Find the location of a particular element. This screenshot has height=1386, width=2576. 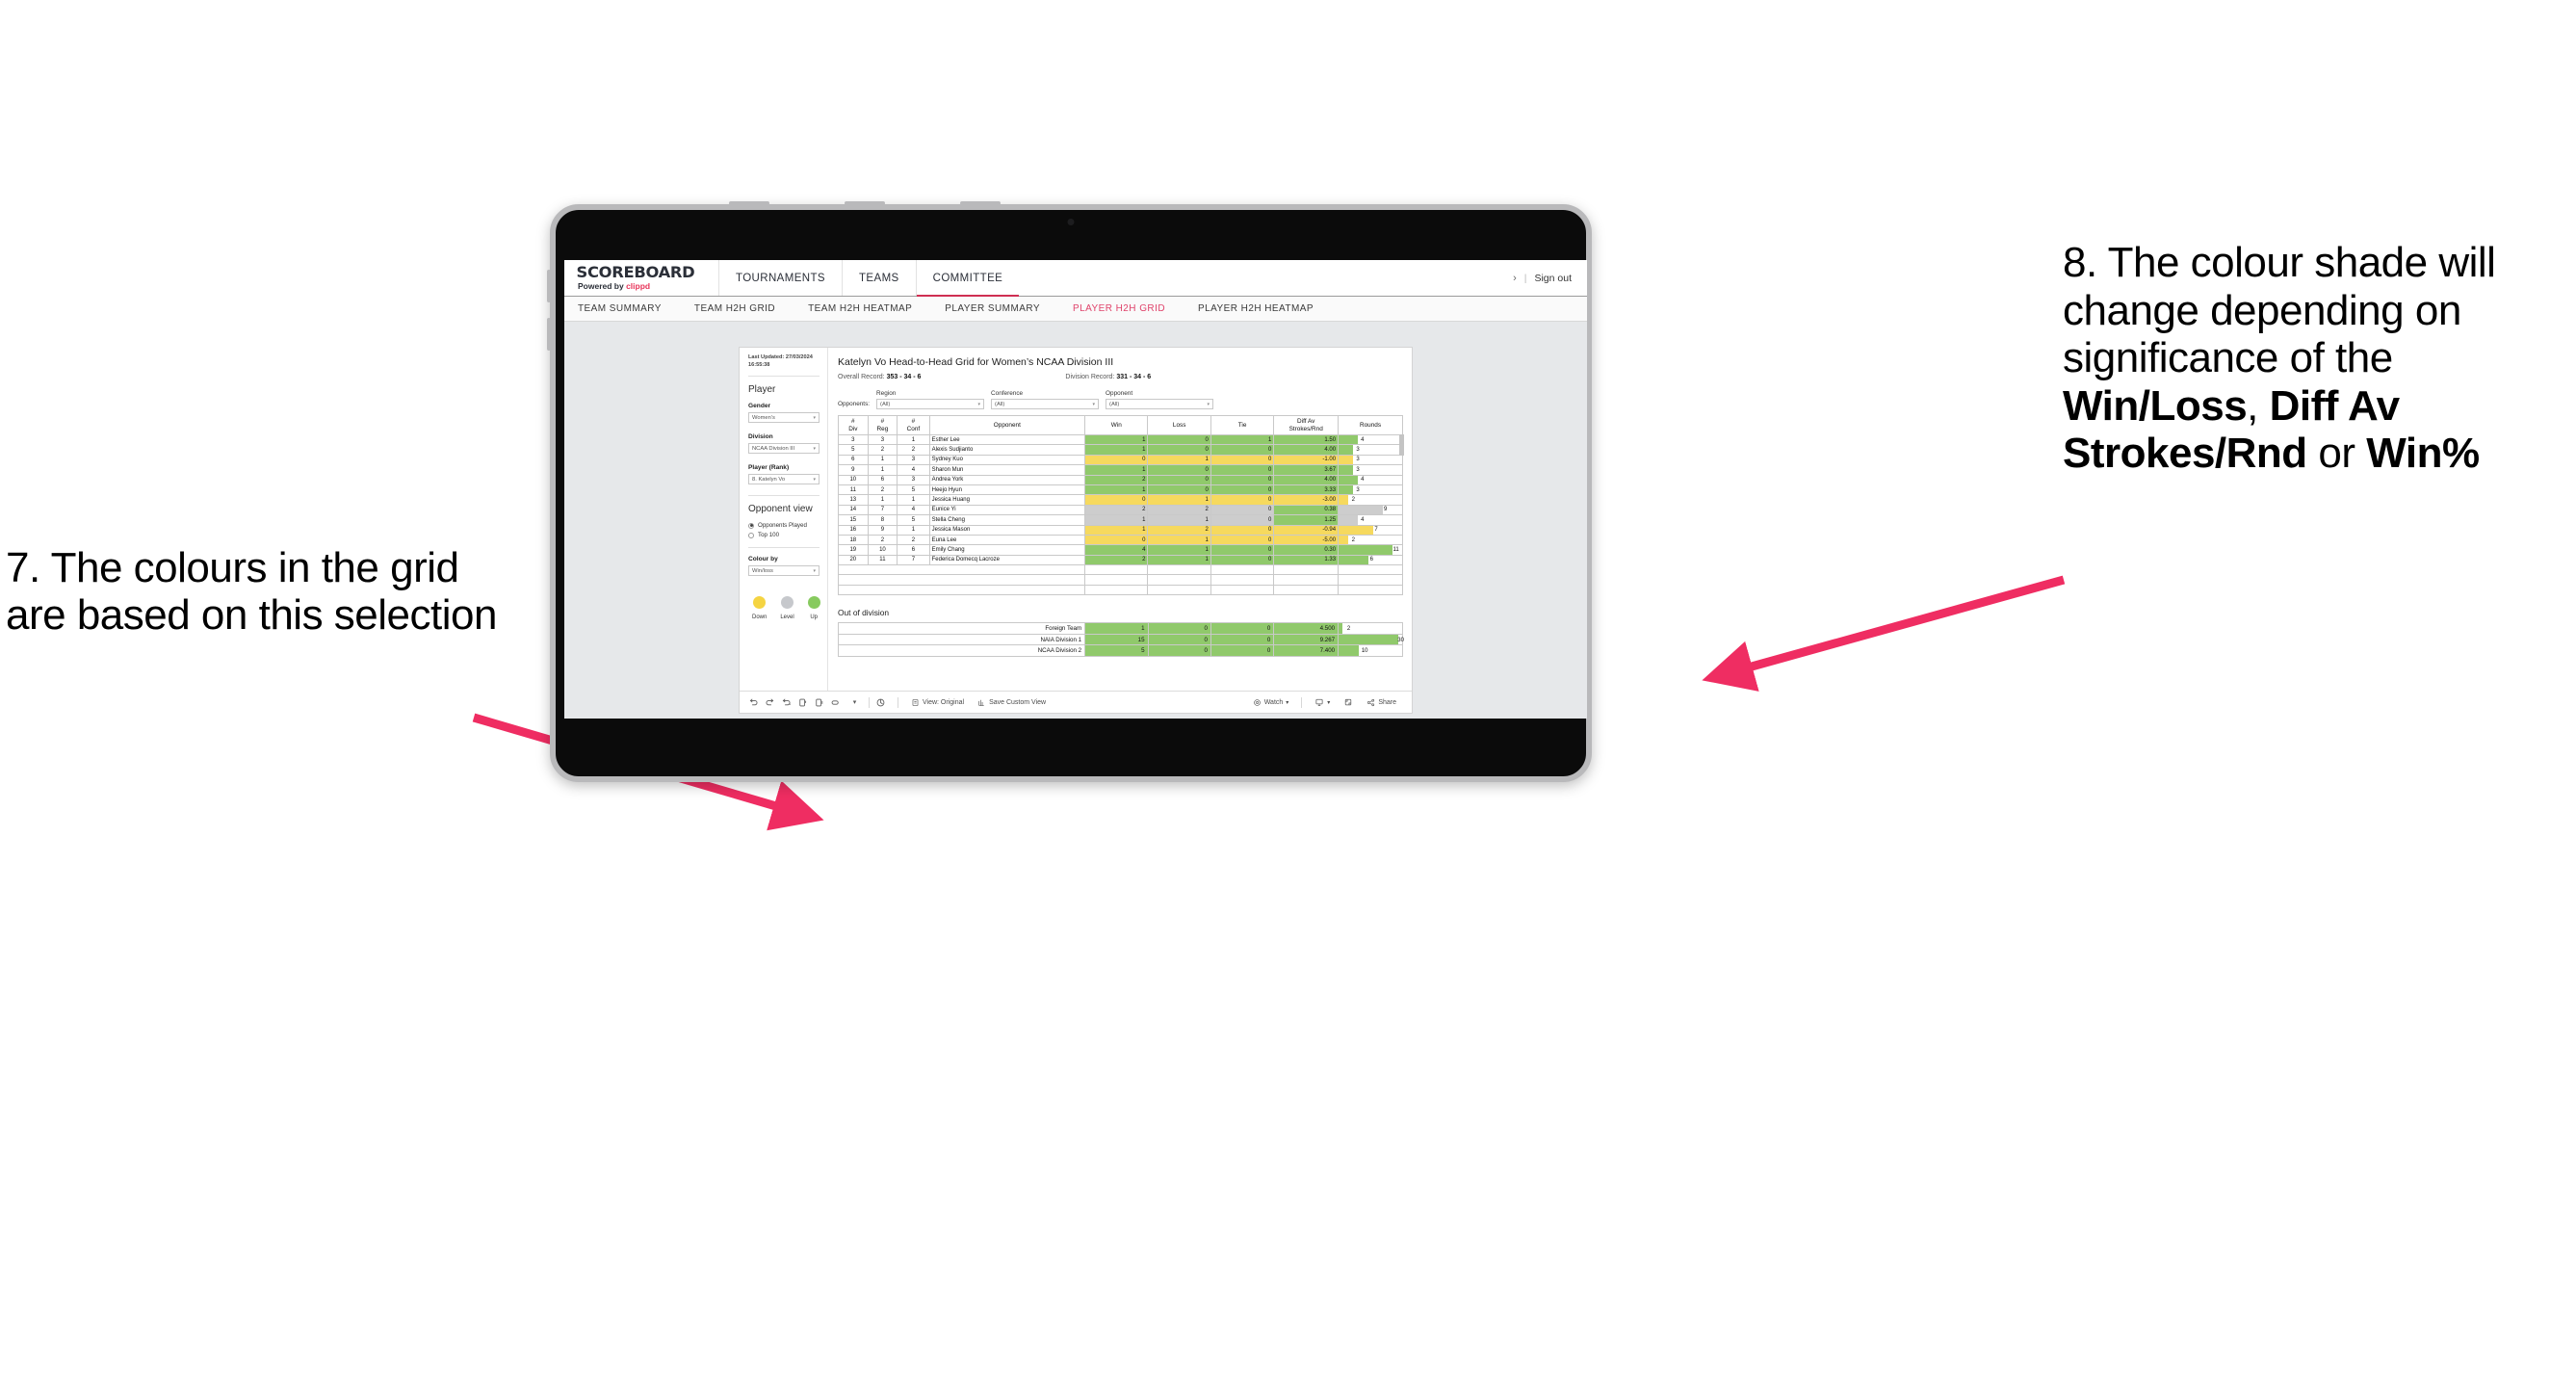

cell-loss: 0 is located at coordinates (1179, 490).